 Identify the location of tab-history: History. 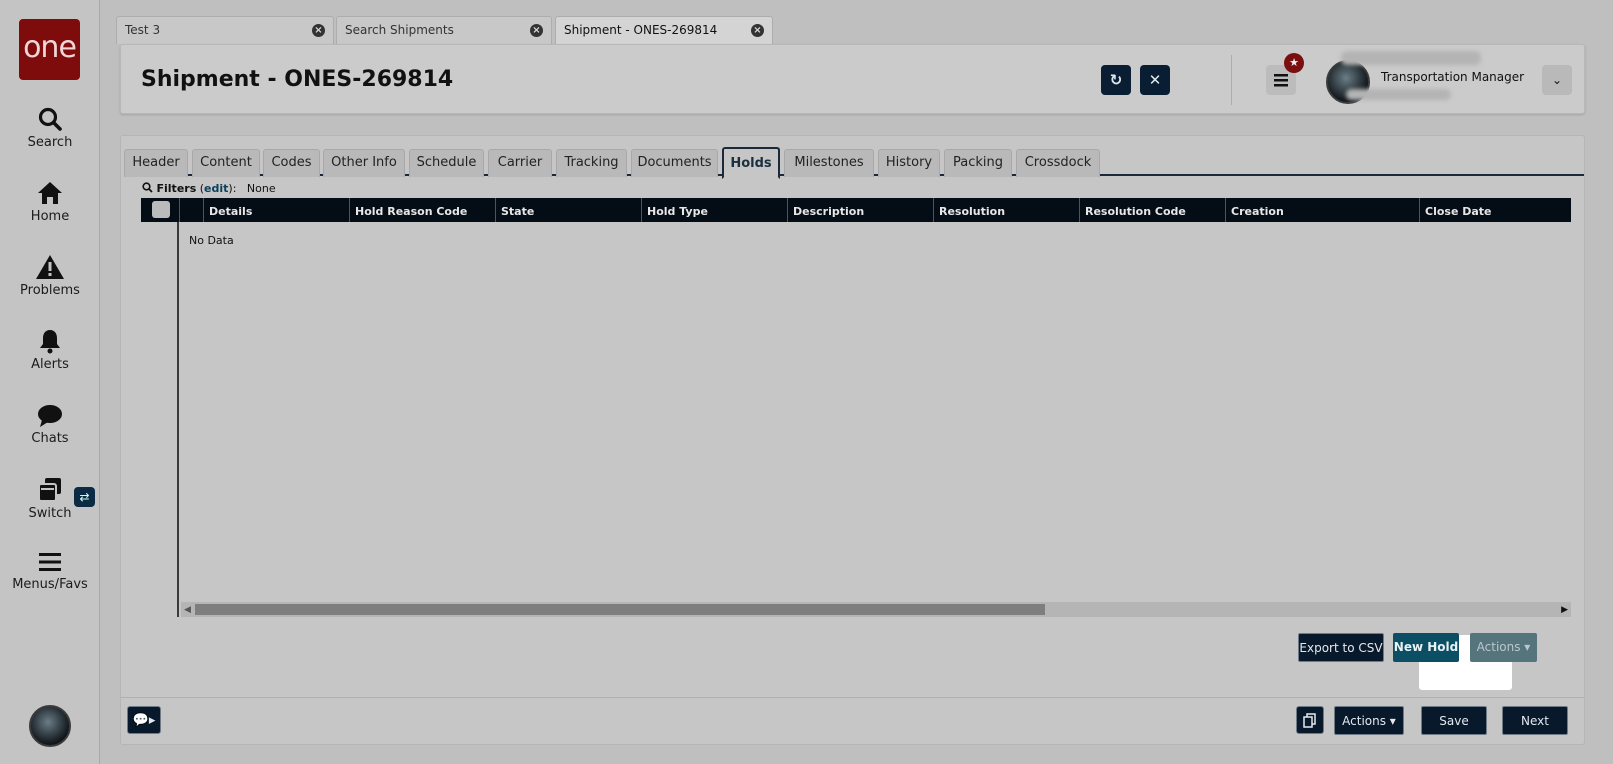
(909, 163).